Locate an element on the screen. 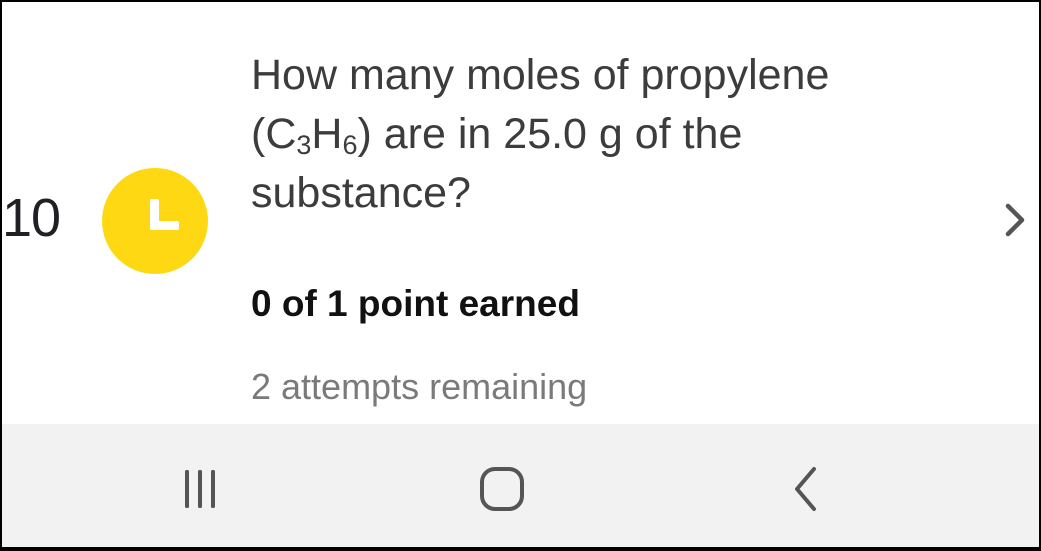  clock-icon is located at coordinates (155, 221).